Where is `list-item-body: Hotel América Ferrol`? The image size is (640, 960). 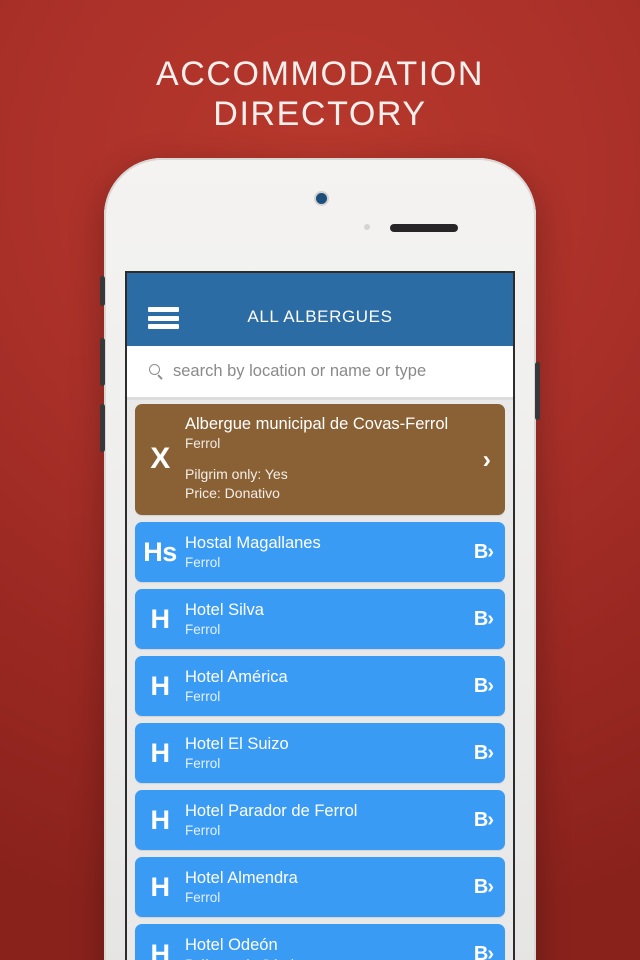
list-item-body: Hotel América Ferrol is located at coordinates (319, 686).